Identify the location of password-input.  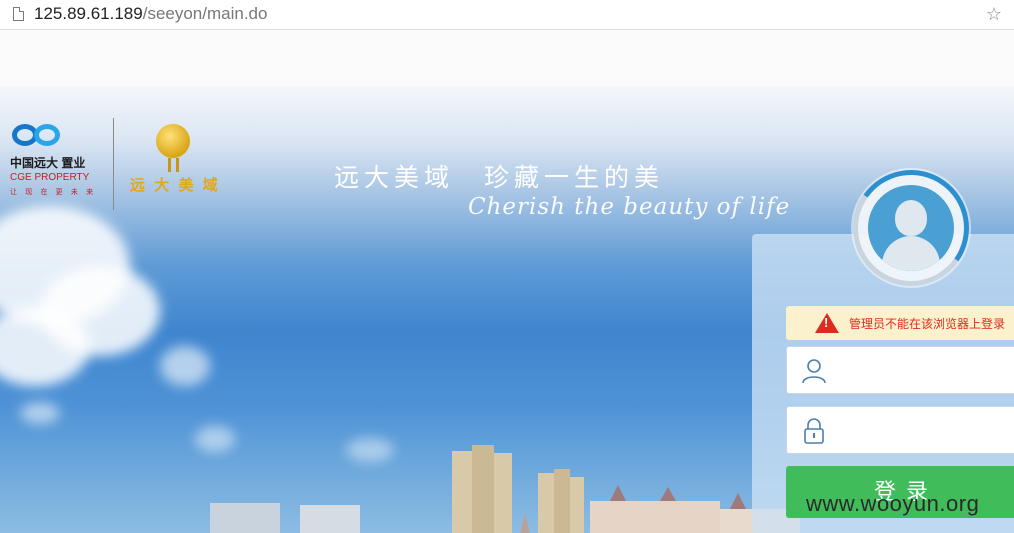
(926, 431).